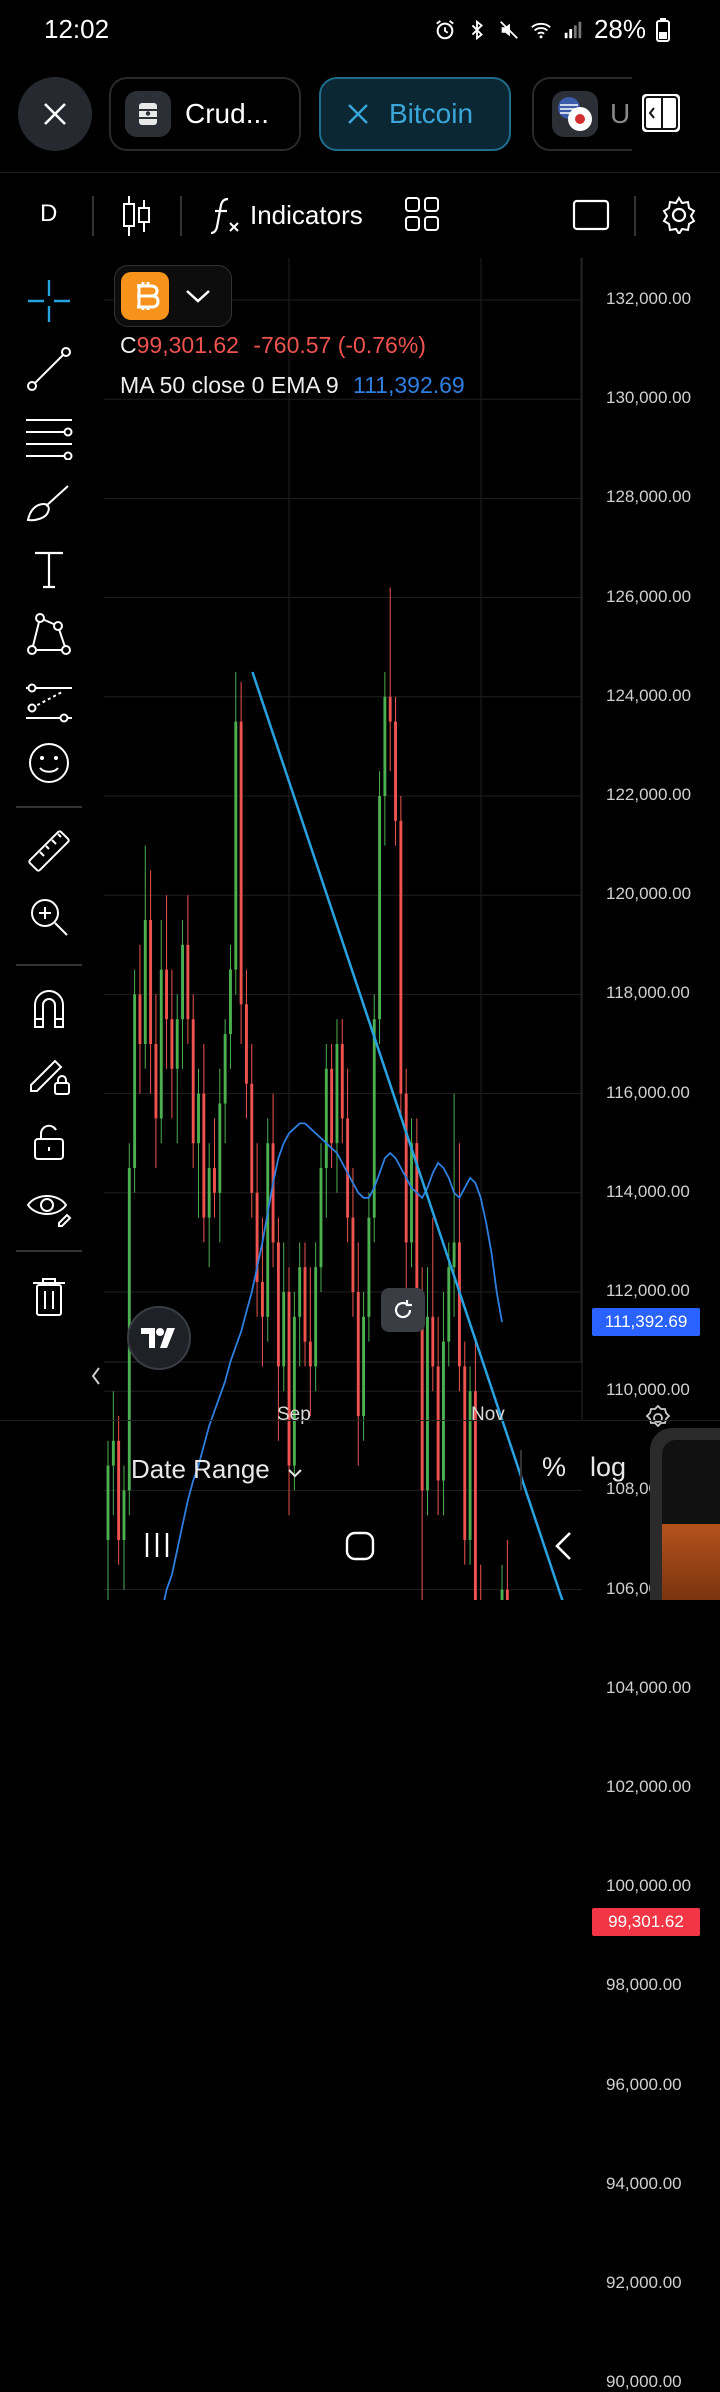 The image size is (720, 2392). What do you see at coordinates (157, 1545) in the screenshot?
I see `recent-apps-button` at bounding box center [157, 1545].